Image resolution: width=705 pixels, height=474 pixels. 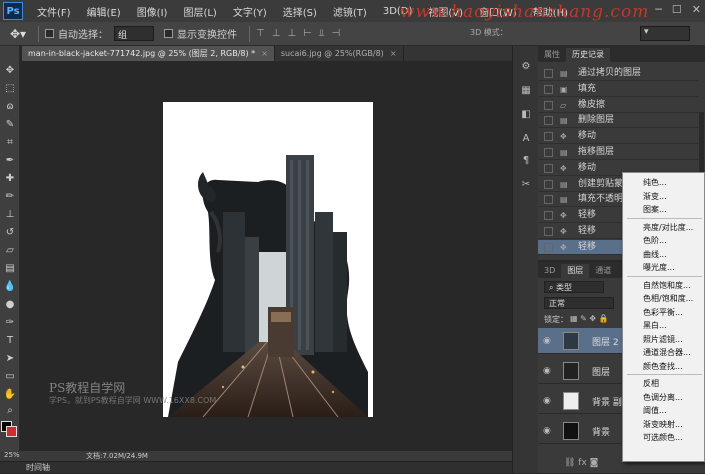 What do you see at coordinates (618, 121) in the screenshot?
I see `history-row: ▤ 删除图层` at bounding box center [618, 121].